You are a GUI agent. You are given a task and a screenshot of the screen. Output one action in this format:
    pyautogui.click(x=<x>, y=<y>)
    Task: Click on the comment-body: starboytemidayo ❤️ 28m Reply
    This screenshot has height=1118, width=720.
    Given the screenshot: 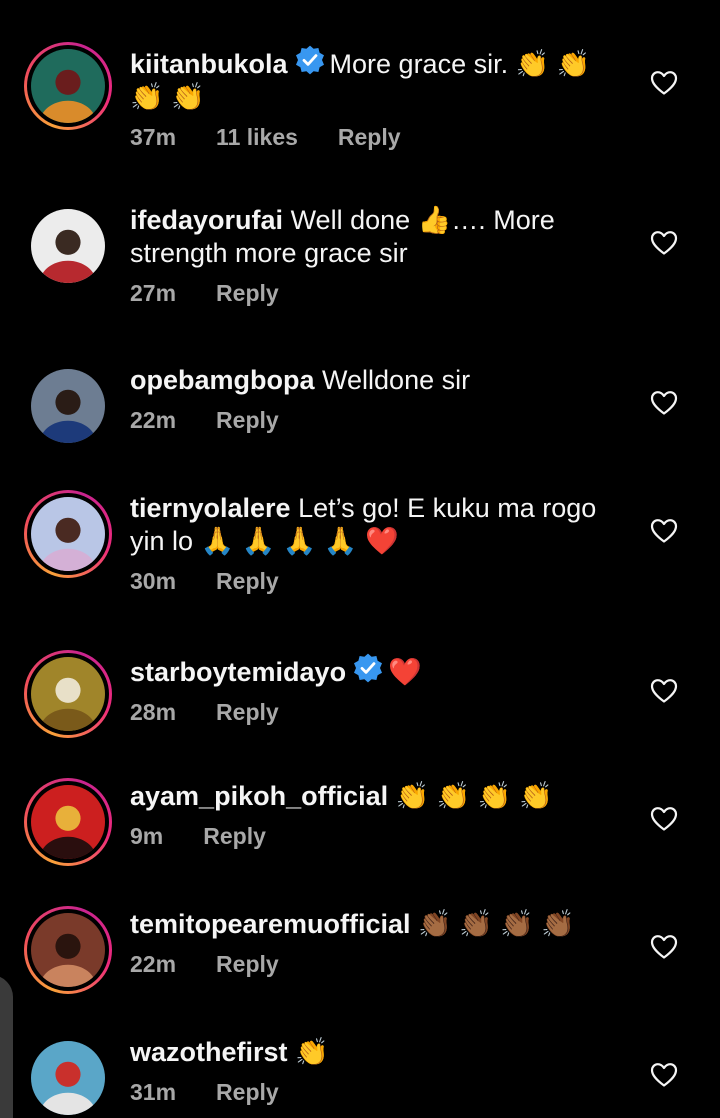 What is the action you would take?
    pyautogui.click(x=380, y=689)
    